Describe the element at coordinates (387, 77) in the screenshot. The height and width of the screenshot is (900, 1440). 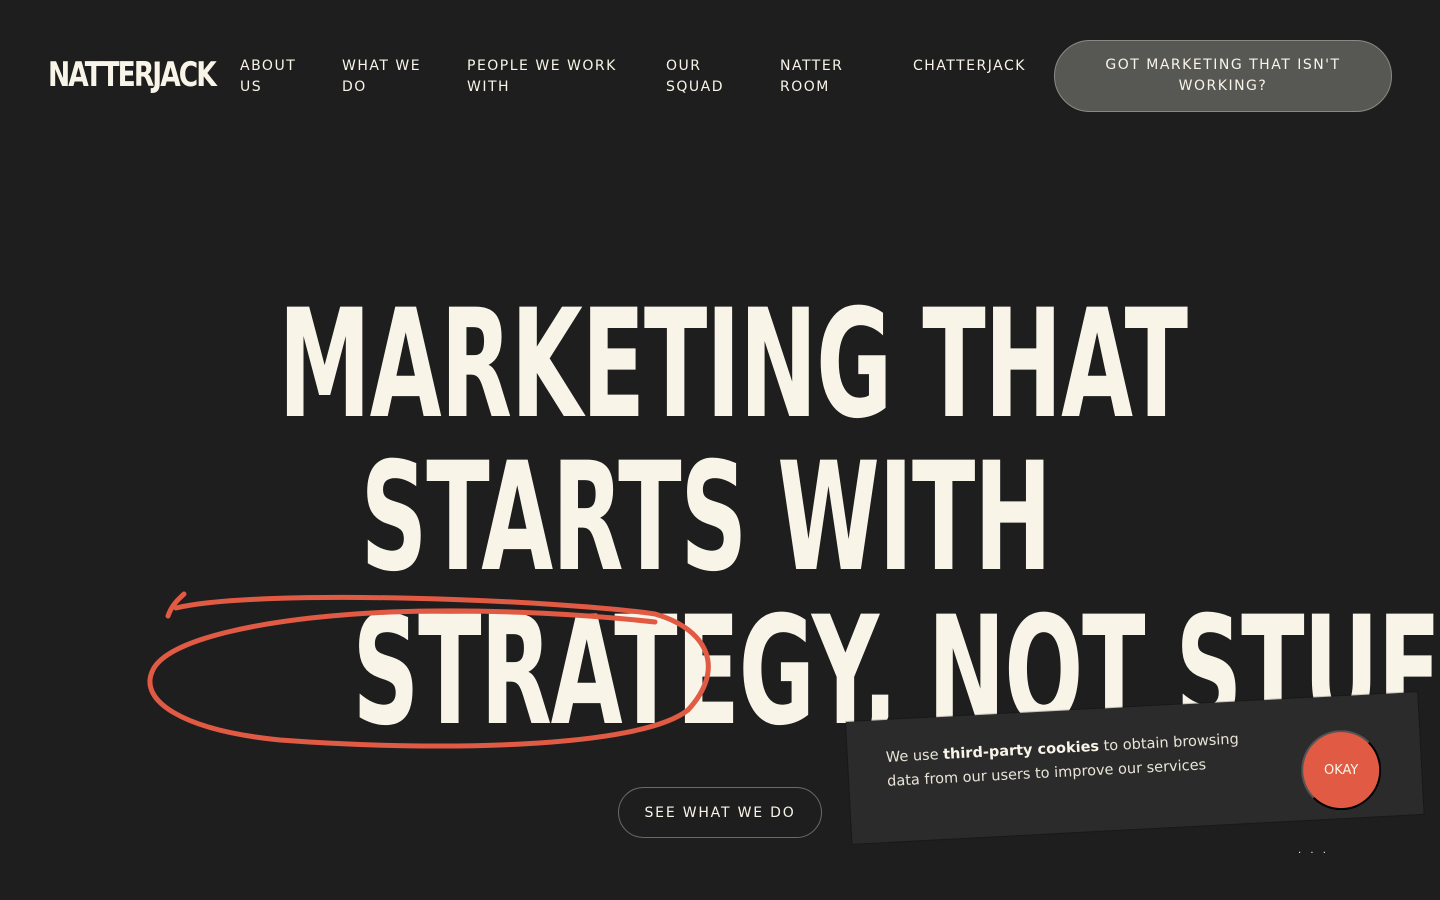
I see `nav-what-we-do: WHAT WE DO` at that location.